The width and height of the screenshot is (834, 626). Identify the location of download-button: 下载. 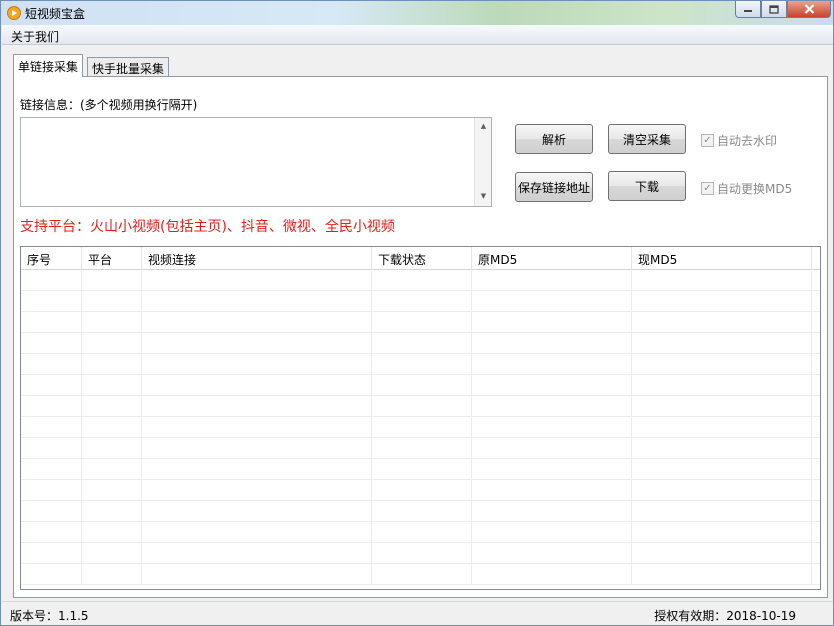
(647, 186).